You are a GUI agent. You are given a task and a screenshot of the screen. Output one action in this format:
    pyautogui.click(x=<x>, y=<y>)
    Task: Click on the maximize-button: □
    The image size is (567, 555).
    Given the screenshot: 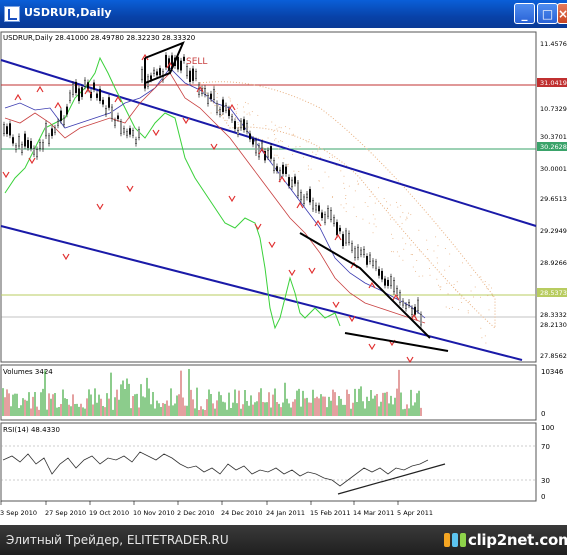 What is the action you would take?
    pyautogui.click(x=547, y=13)
    